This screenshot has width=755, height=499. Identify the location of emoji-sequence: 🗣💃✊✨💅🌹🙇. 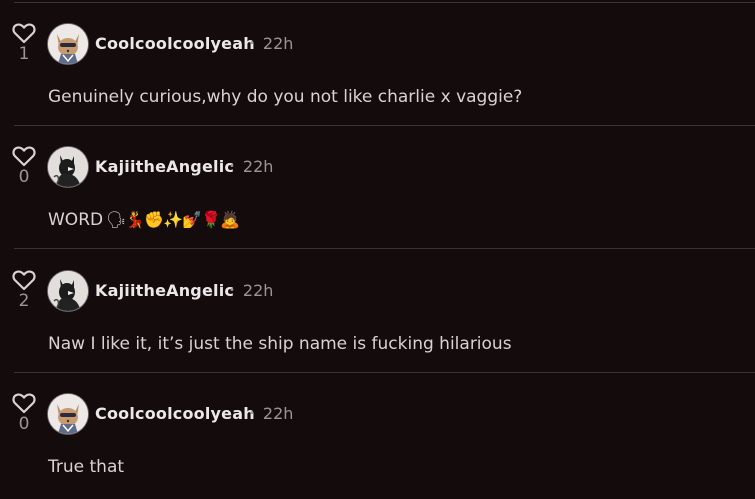
(173, 219).